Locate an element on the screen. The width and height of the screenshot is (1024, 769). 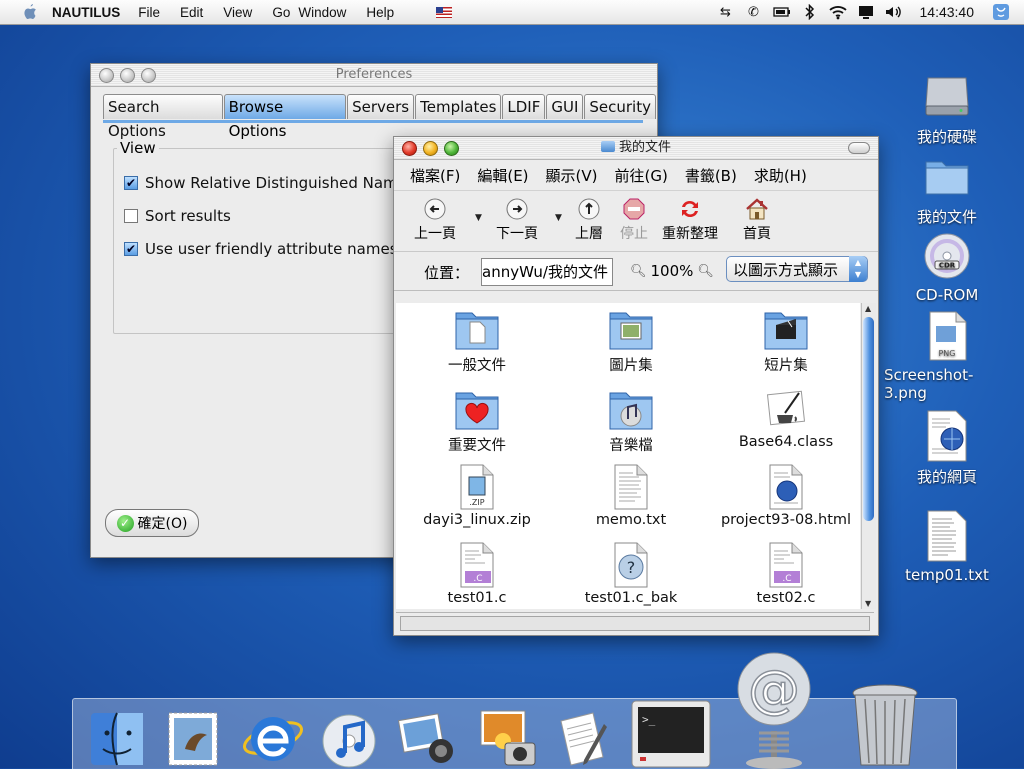
trash-icon is located at coordinates (885, 724).